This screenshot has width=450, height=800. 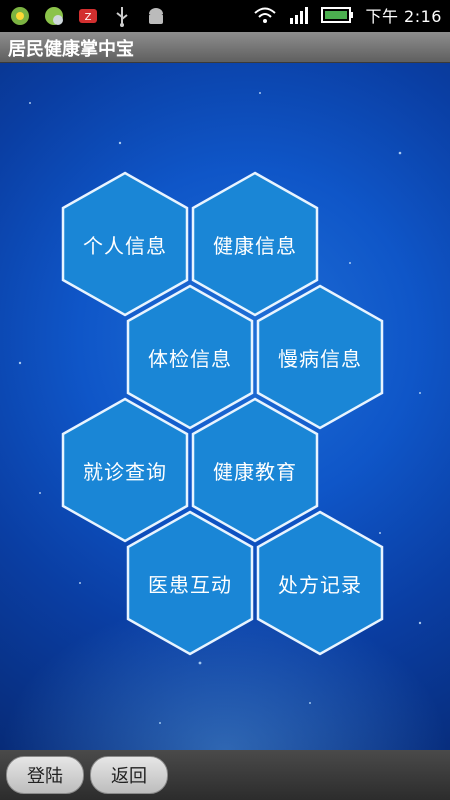 I want to click on back-button: 返回, so click(x=129, y=775).